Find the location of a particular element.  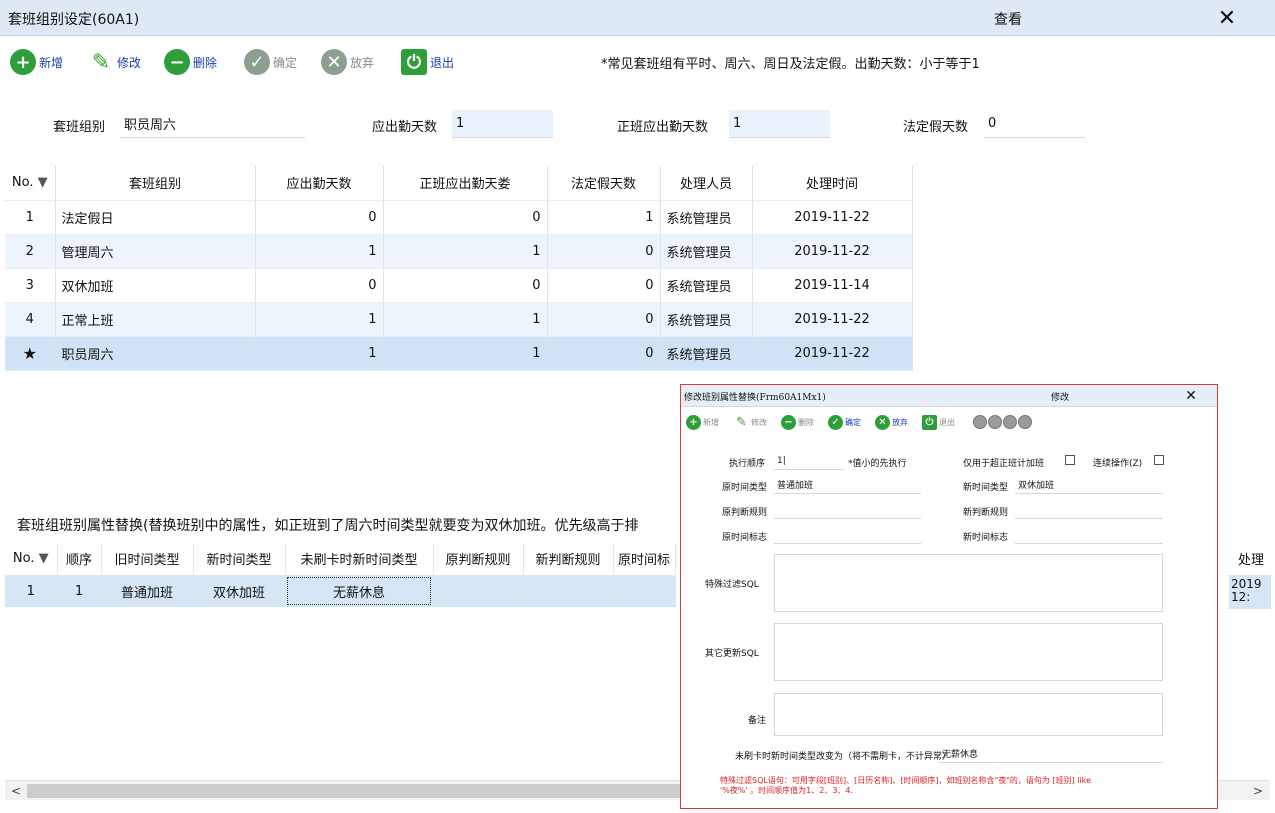

edit-pen-icon: ✎ is located at coordinates (741, 422).